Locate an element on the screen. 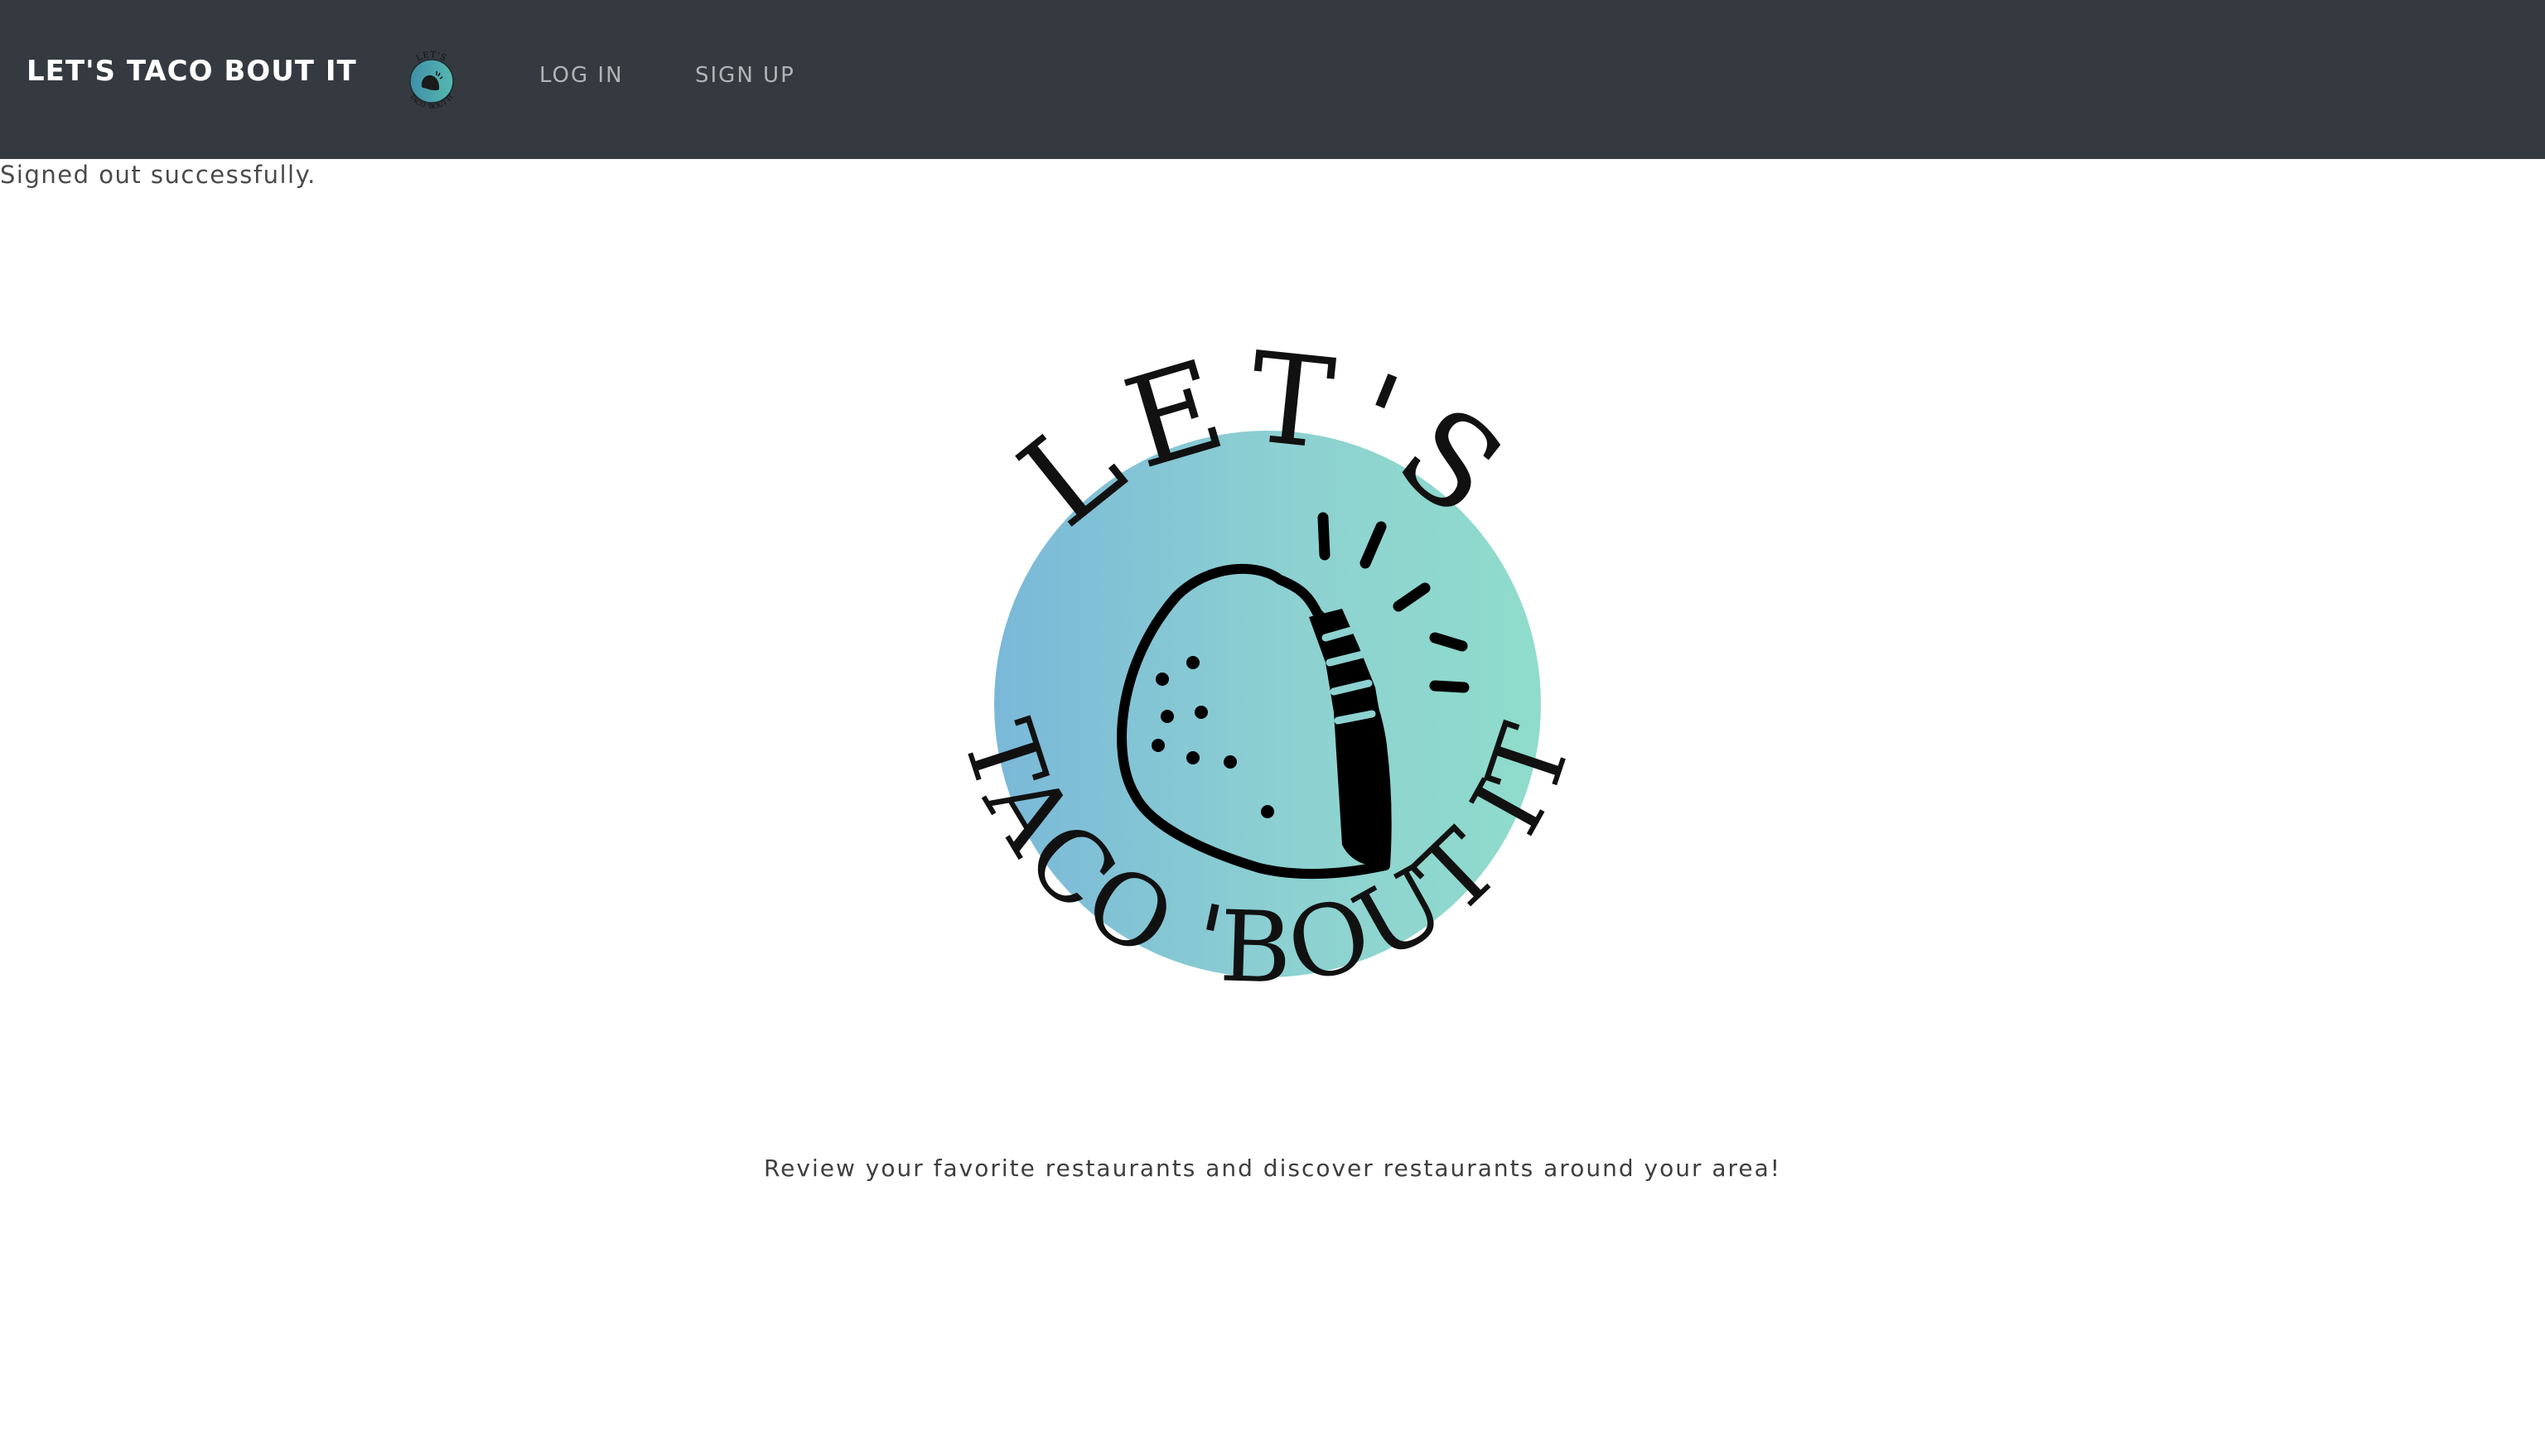  brand-link: LET'S TACO BOUT IT is located at coordinates (192, 71).